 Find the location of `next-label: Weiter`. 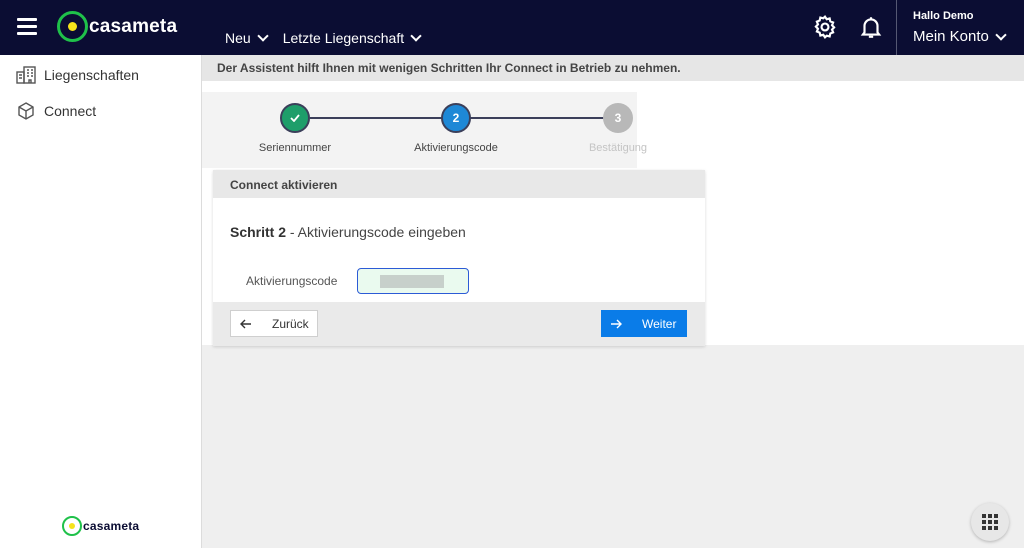

next-label: Weiter is located at coordinates (659, 323).